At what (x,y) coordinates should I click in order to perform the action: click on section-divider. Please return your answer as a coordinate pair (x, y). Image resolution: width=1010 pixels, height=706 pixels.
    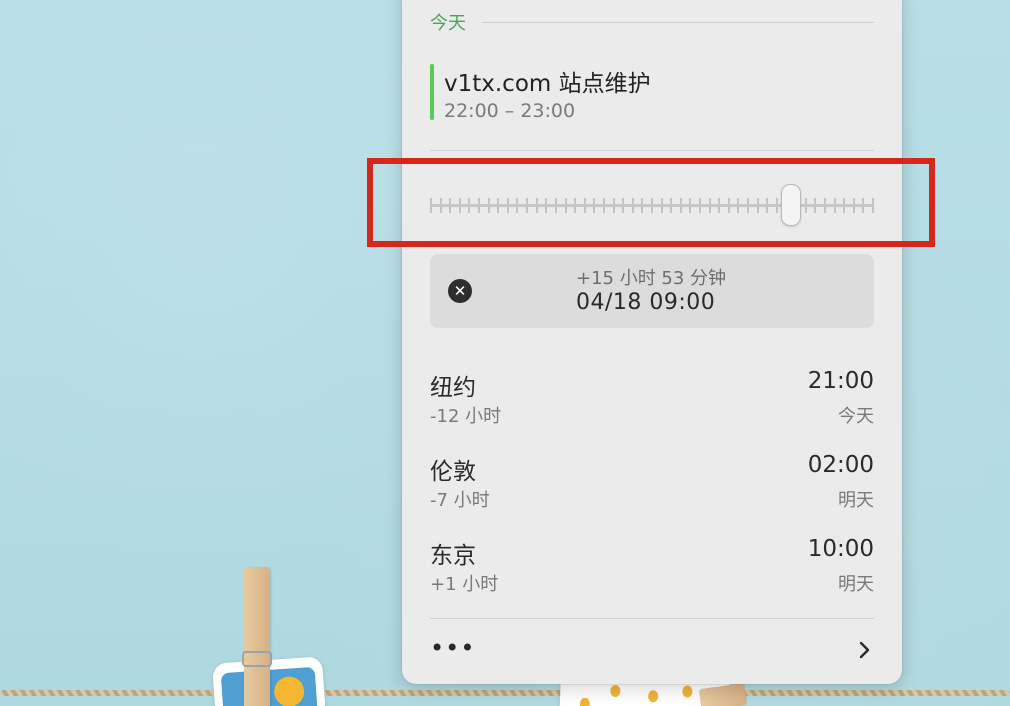
    Looking at the image, I should click on (678, 22).